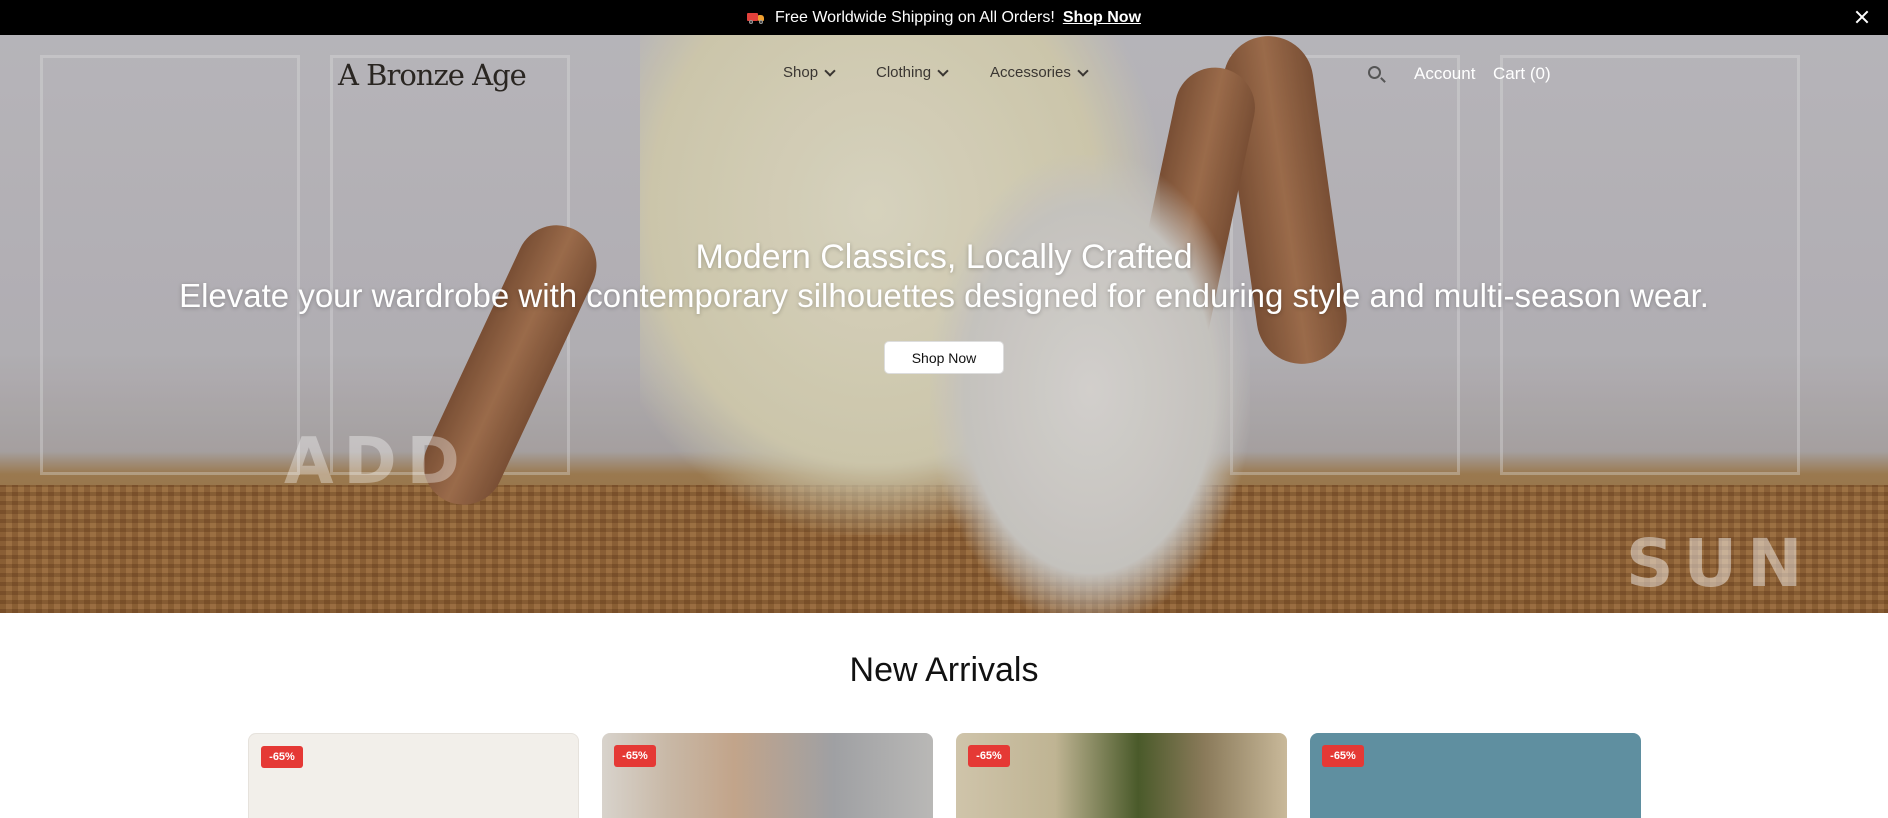  Describe the element at coordinates (377, 462) in the screenshot. I see `hero-background-word: ADD` at that location.